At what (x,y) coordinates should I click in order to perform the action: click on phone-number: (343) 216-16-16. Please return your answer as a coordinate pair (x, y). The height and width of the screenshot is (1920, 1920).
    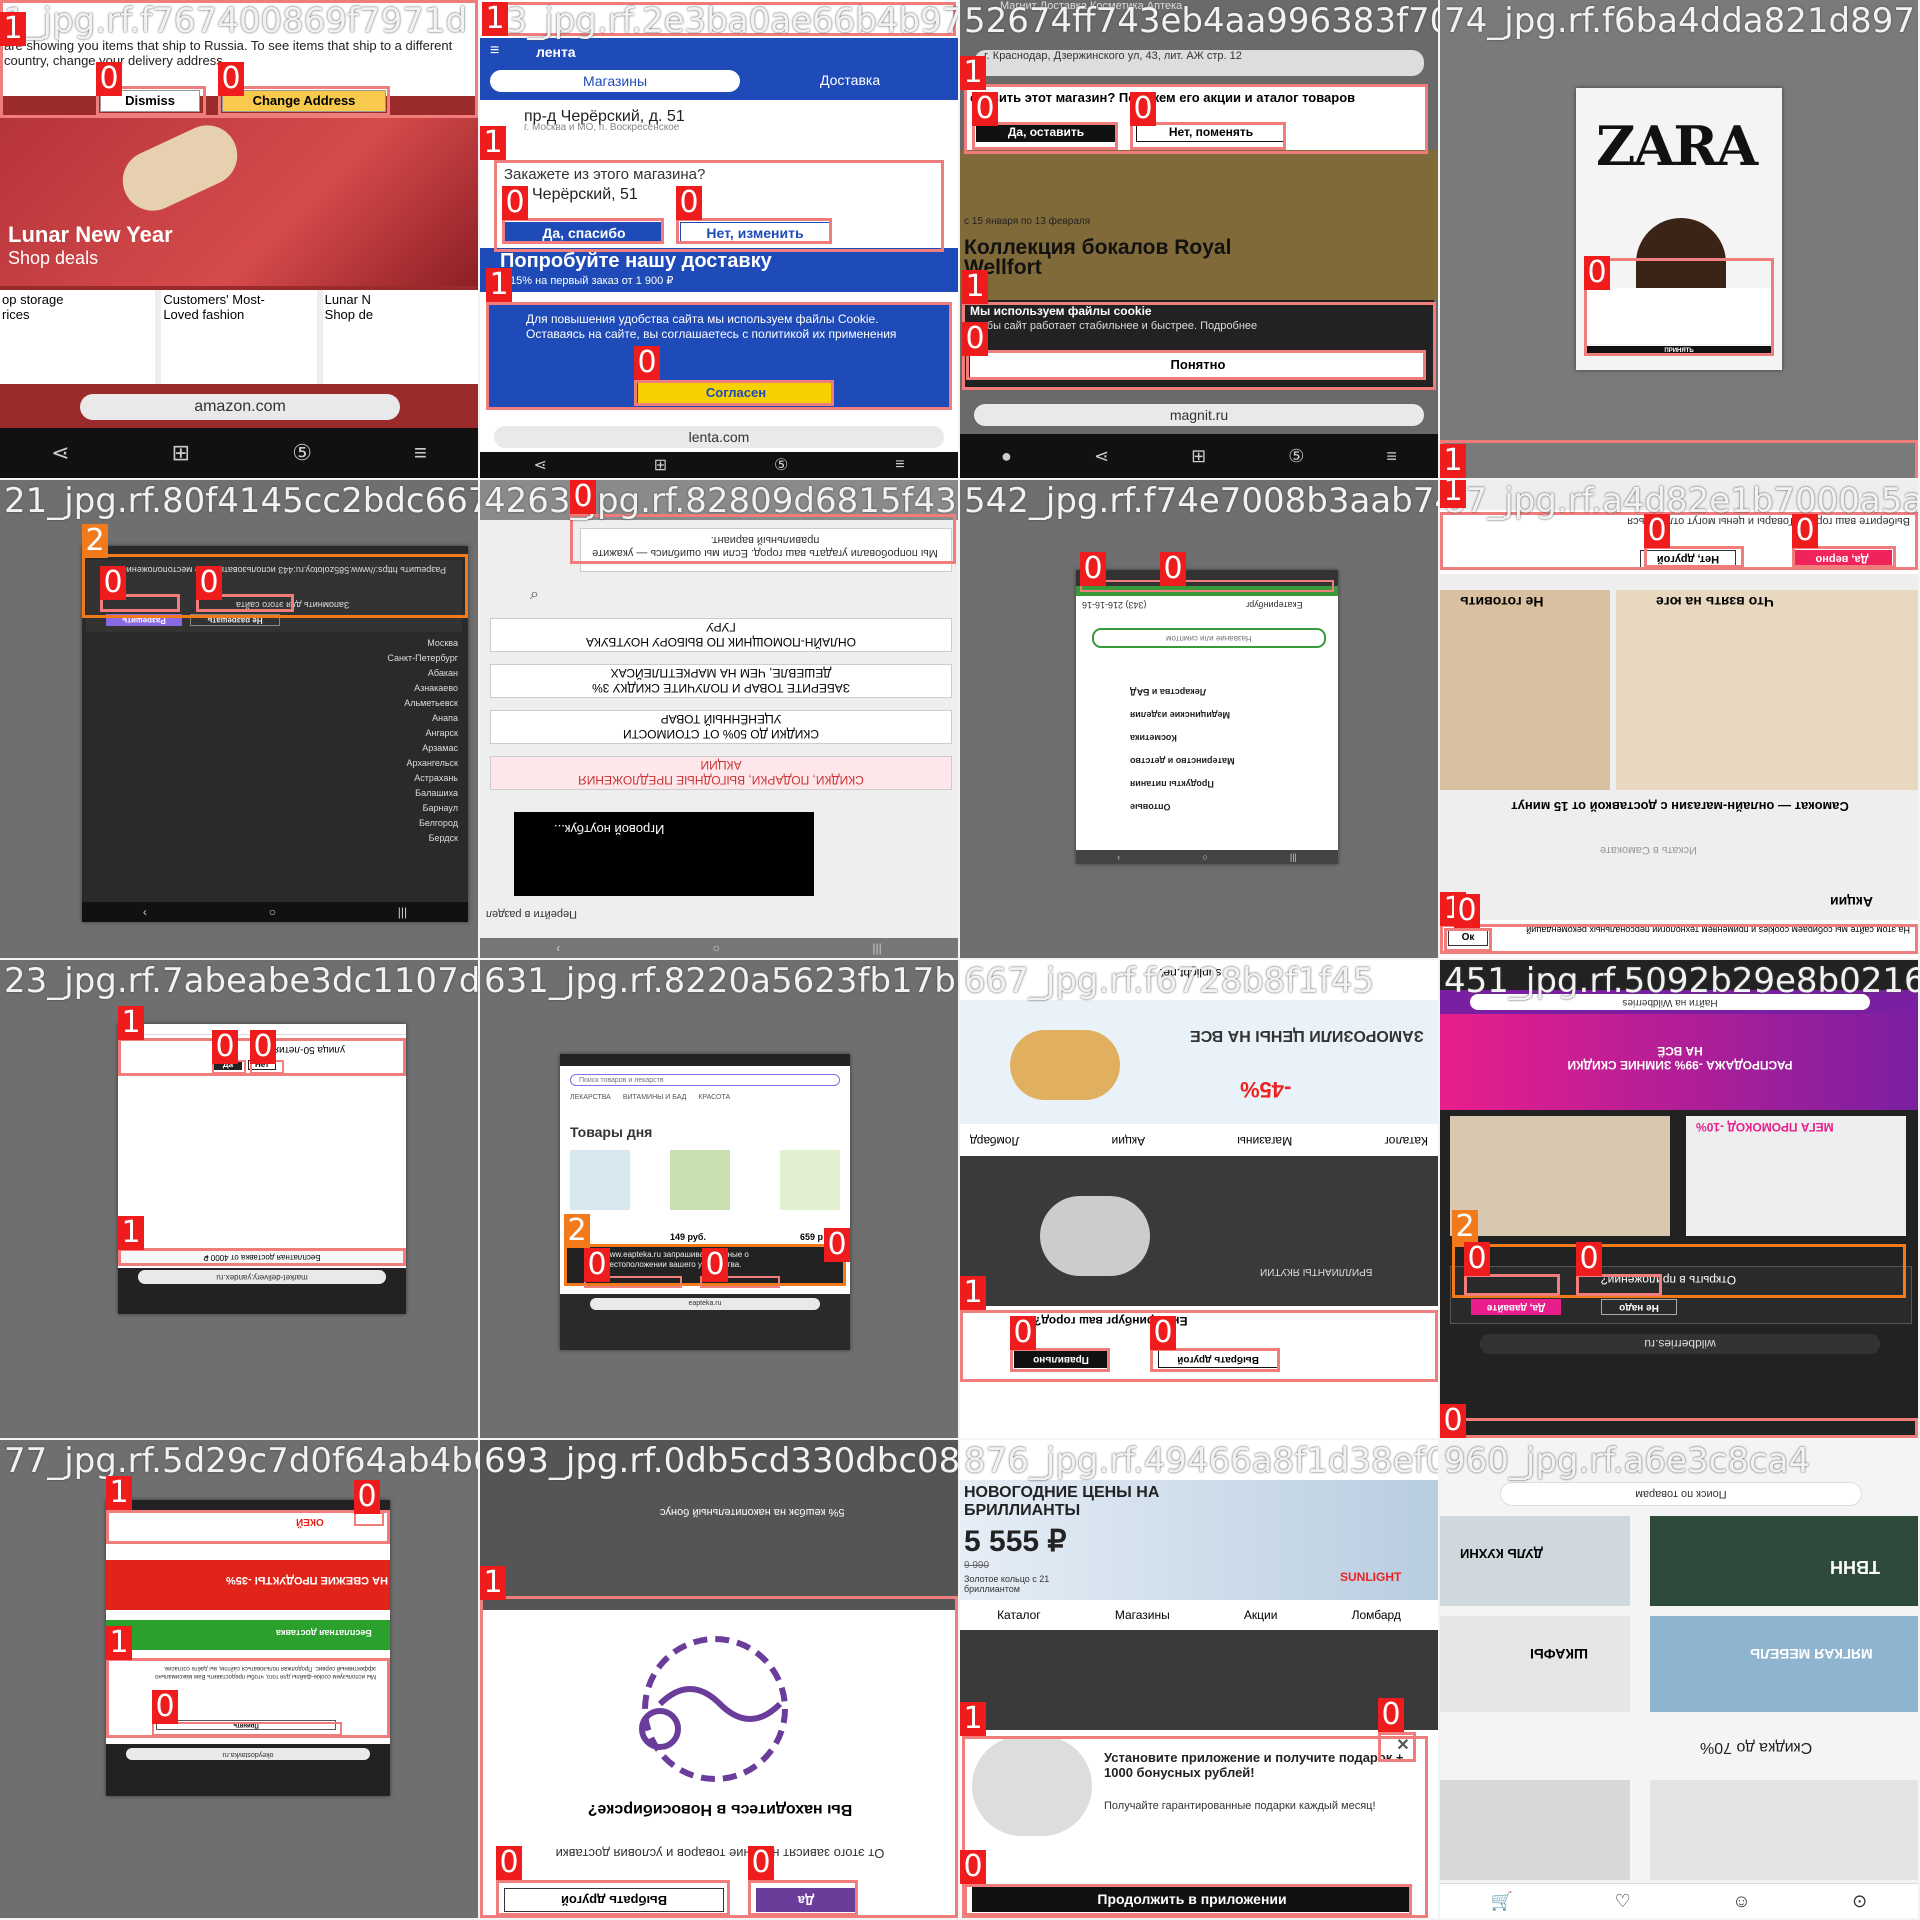
    Looking at the image, I should click on (1114, 605).